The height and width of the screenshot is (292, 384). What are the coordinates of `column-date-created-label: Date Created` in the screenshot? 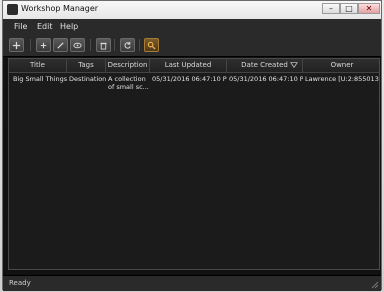 It's located at (264, 65).